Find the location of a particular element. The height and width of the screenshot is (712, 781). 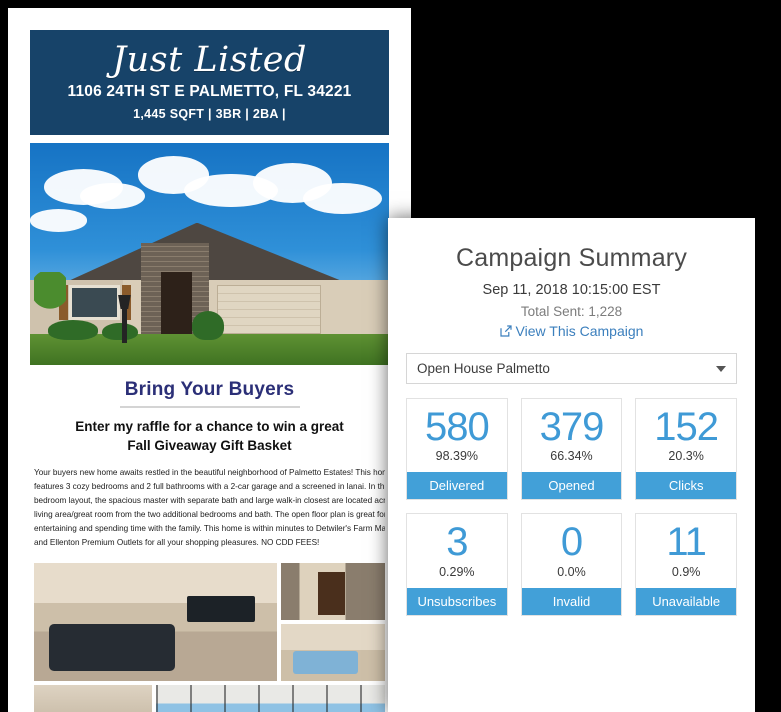

campaign-select: Open House Palmetto is located at coordinates (571, 368).